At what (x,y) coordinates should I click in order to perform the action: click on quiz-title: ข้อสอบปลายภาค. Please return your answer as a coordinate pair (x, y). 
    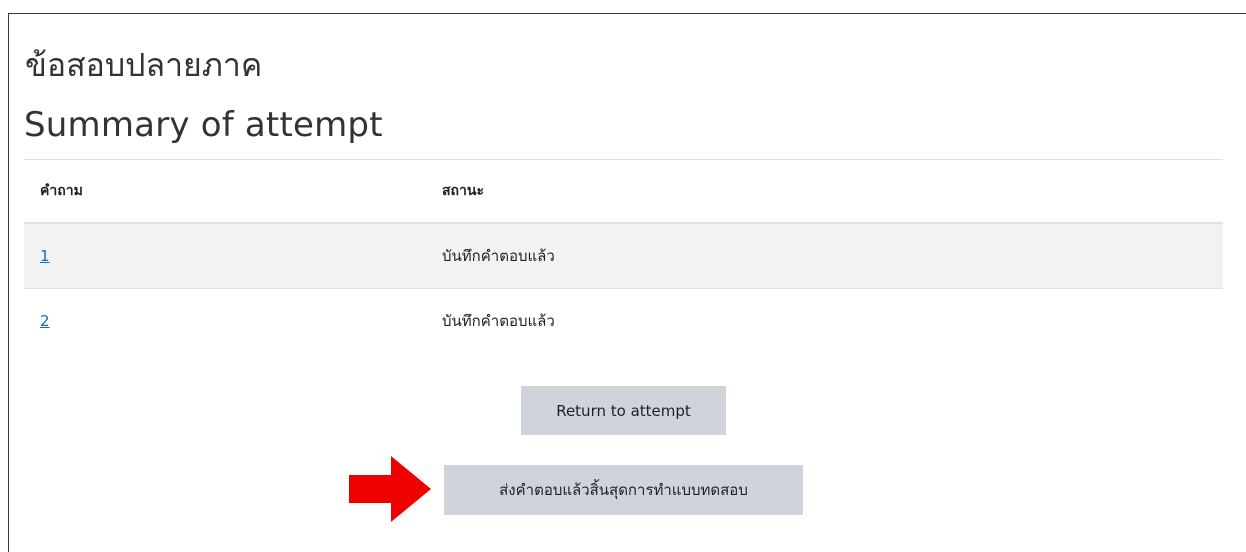
    Looking at the image, I should click on (144, 65).